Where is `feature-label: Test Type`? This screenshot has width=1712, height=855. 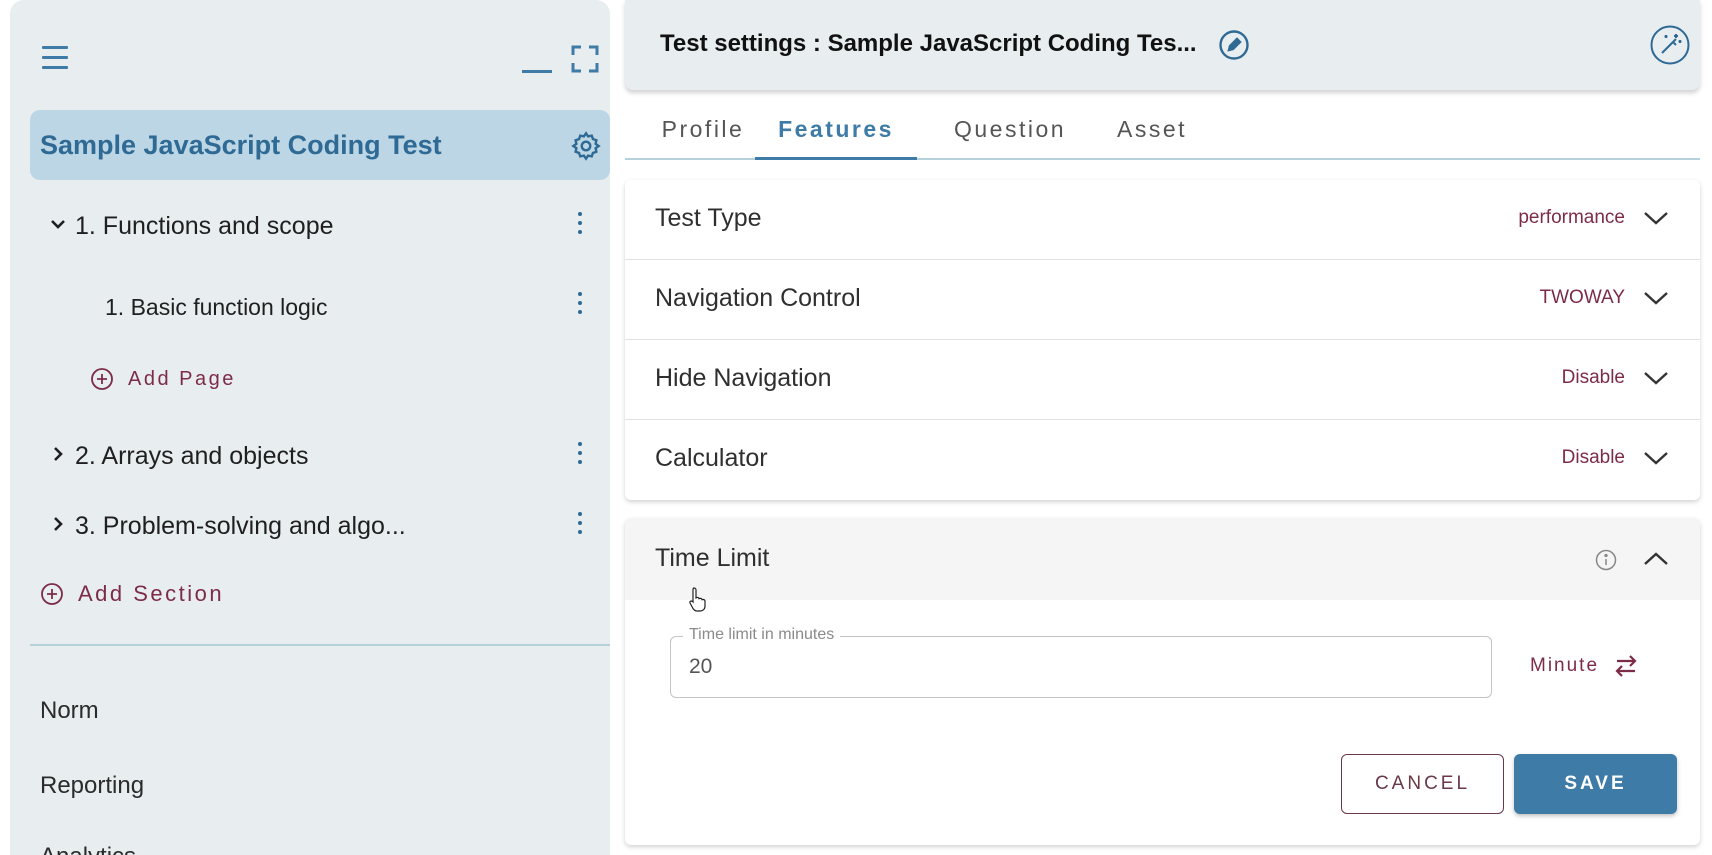 feature-label: Test Type is located at coordinates (708, 218).